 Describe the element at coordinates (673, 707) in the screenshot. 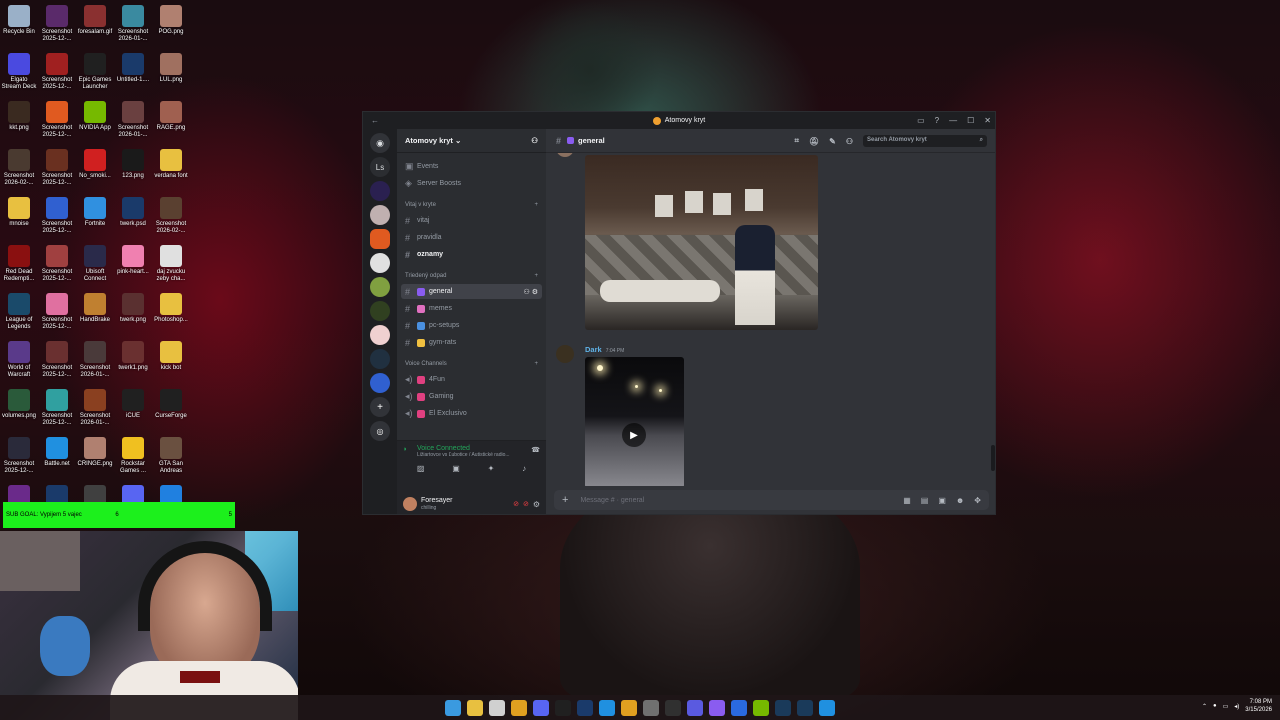

I see `obs-icon` at that location.